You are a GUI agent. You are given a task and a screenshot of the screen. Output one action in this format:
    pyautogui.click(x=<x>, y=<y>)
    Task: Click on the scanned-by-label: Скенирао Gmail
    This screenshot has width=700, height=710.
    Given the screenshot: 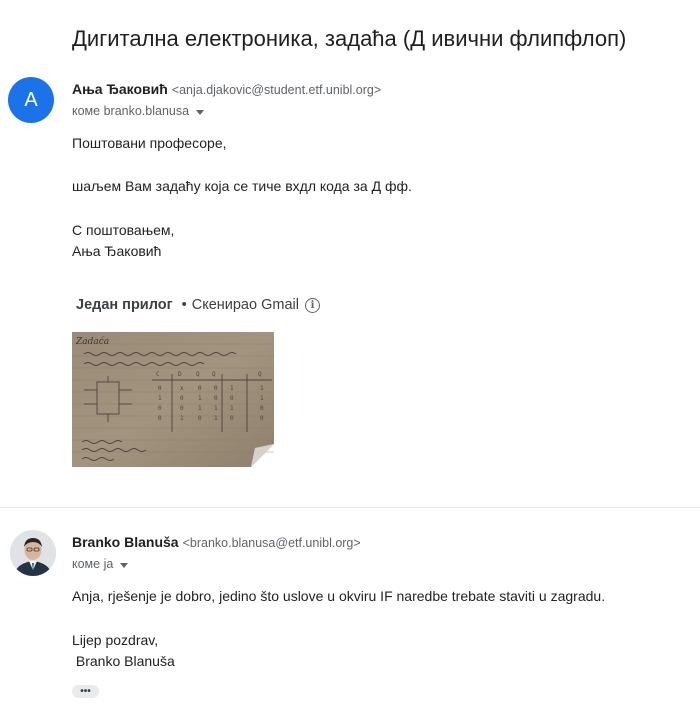 What is the action you would take?
    pyautogui.click(x=245, y=305)
    